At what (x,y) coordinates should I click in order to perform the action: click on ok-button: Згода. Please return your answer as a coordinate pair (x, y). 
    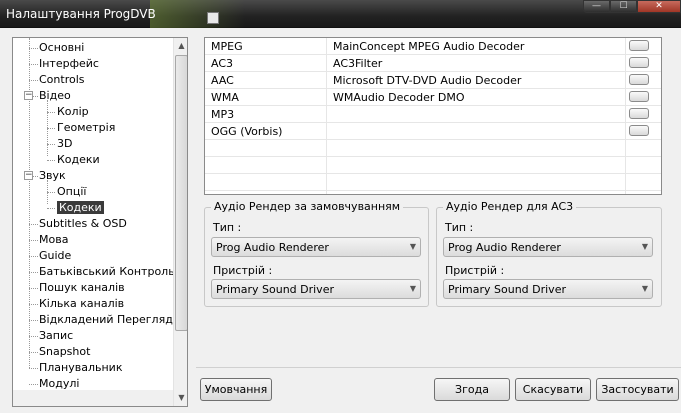
    Looking at the image, I should click on (472, 389).